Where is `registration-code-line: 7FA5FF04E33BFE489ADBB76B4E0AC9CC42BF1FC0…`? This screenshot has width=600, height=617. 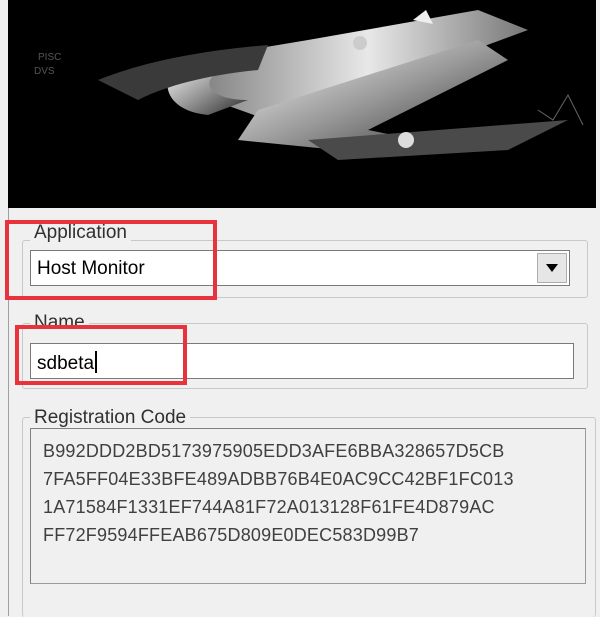 registration-code-line: 7FA5FF04E33BFE489ADBB76B4E0AC9CC42BF1FC0… is located at coordinates (278, 479).